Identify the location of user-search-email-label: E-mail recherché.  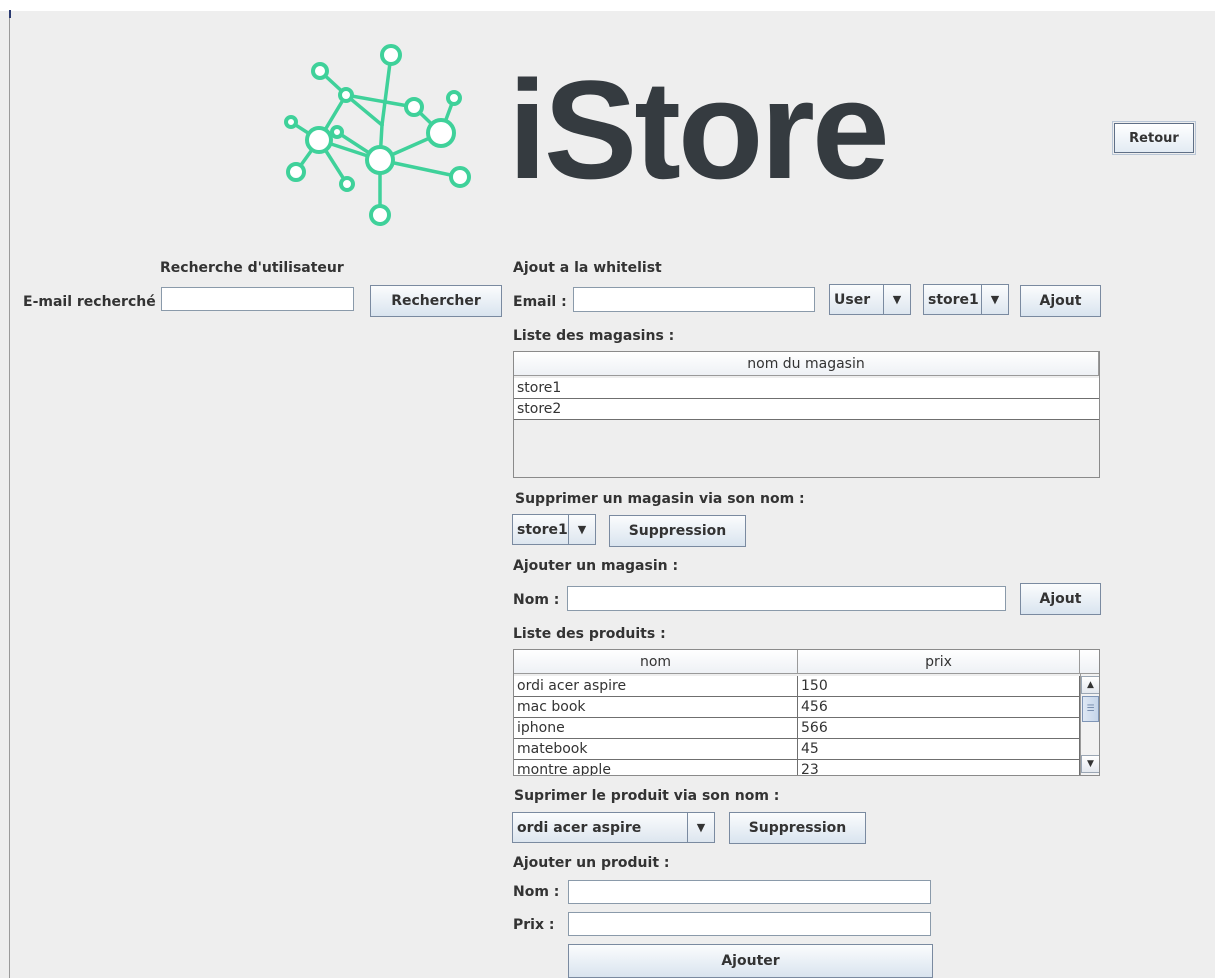
(89, 302).